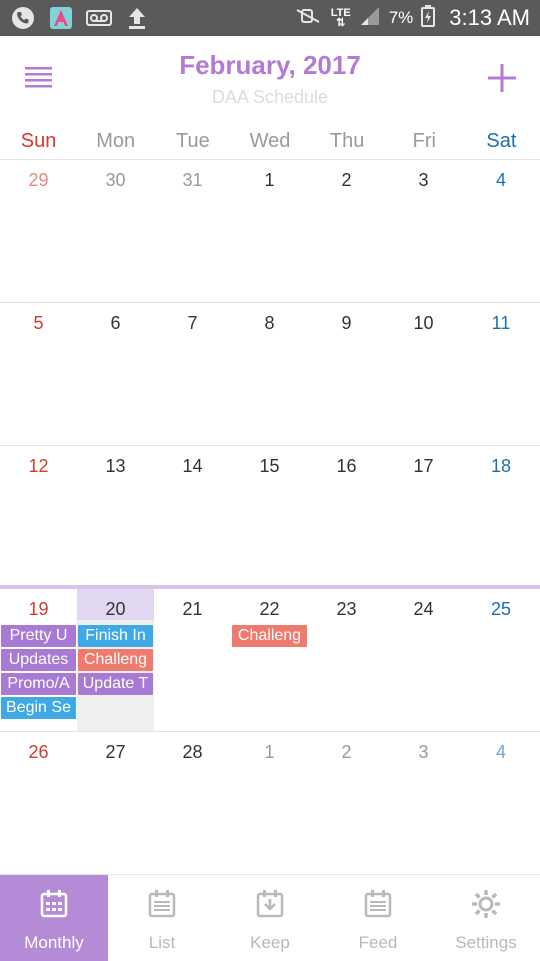  What do you see at coordinates (38, 708) in the screenshot?
I see `event-chip: Begin Se` at bounding box center [38, 708].